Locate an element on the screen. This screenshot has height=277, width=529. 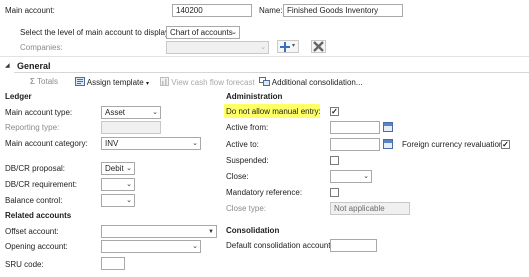
view-cash-flow-button: View cash flow forecast is located at coordinates (207, 82).